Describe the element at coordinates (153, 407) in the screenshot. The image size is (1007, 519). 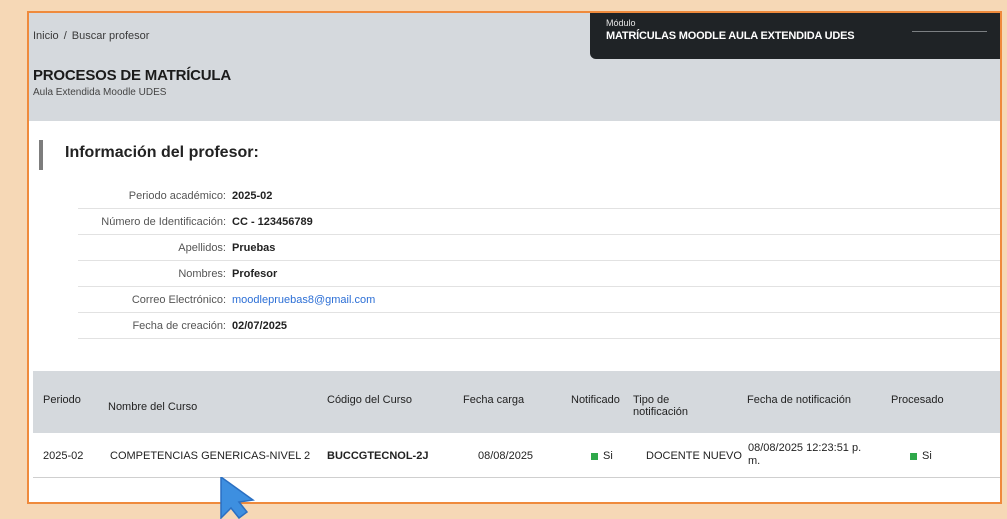
I see `th-curso: Nombre del Curso` at that location.